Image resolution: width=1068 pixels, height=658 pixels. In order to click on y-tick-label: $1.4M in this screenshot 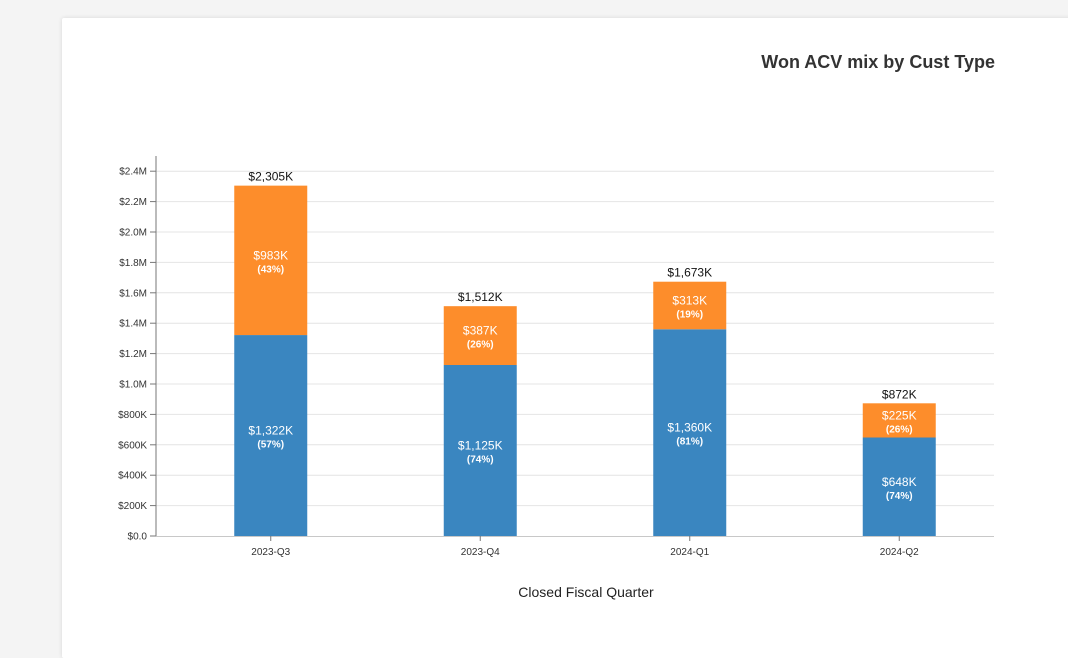, I will do `click(133, 324)`.